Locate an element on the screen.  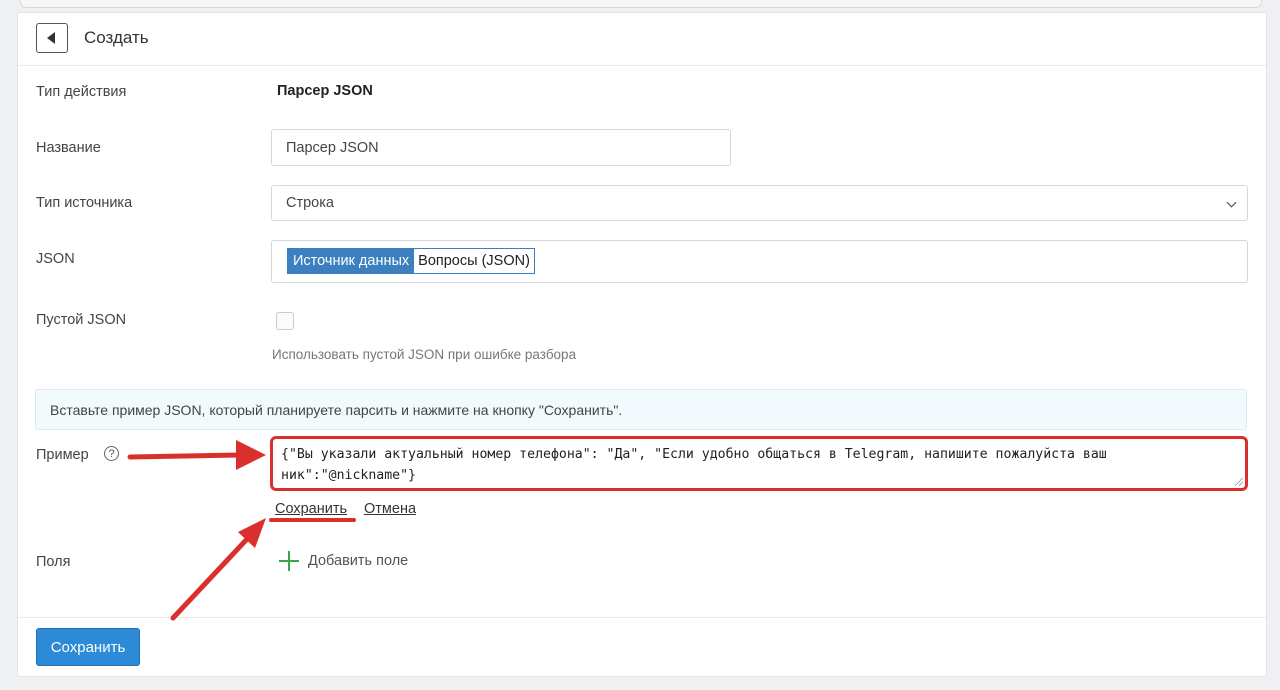
footer-divider is located at coordinates (642, 617).